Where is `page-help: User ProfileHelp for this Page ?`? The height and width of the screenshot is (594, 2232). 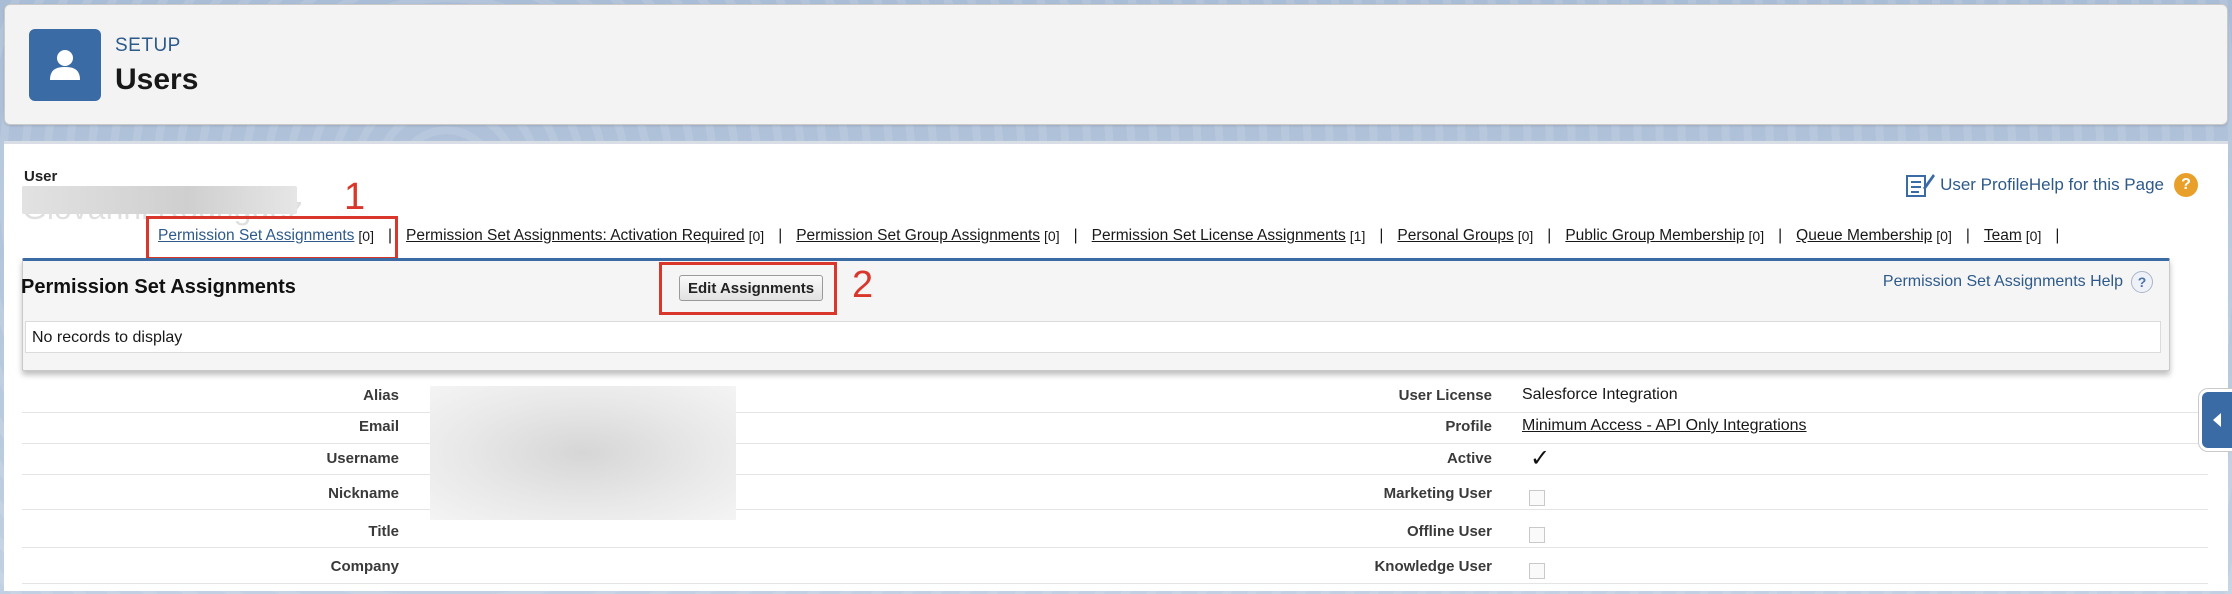
page-help: User ProfileHelp for this Page ? is located at coordinates (2052, 185).